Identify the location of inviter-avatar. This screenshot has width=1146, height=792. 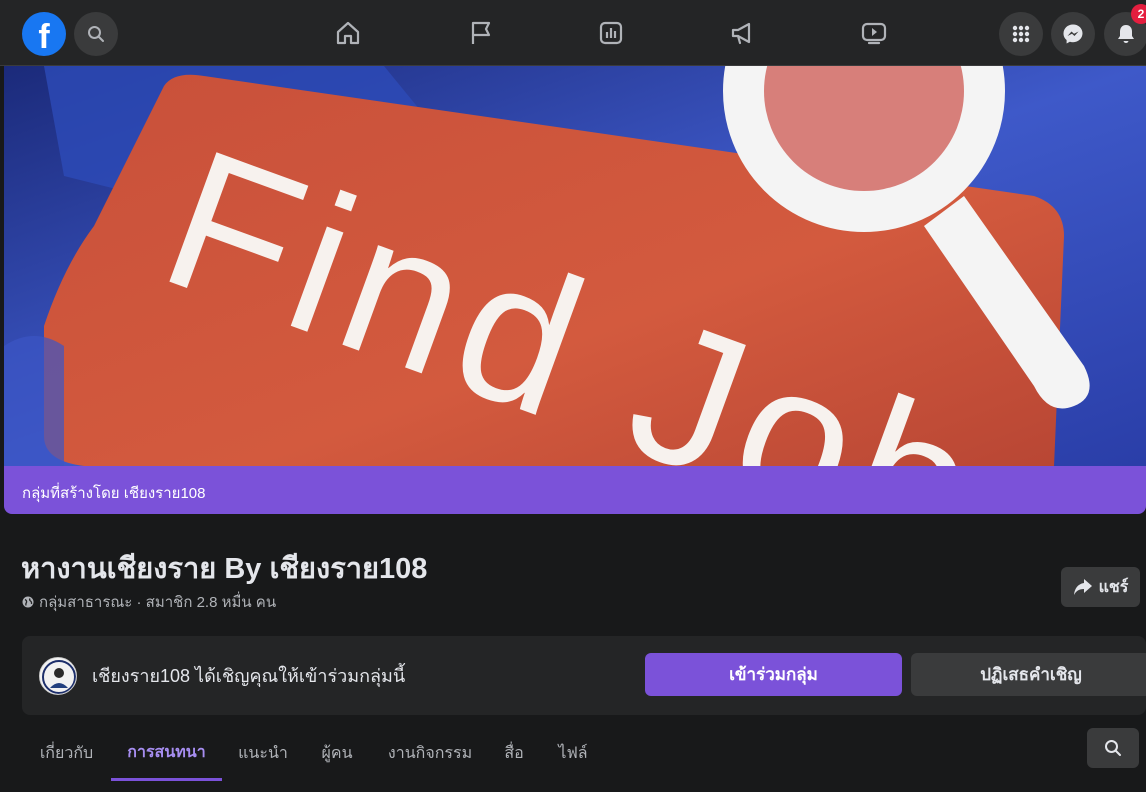
(58, 676).